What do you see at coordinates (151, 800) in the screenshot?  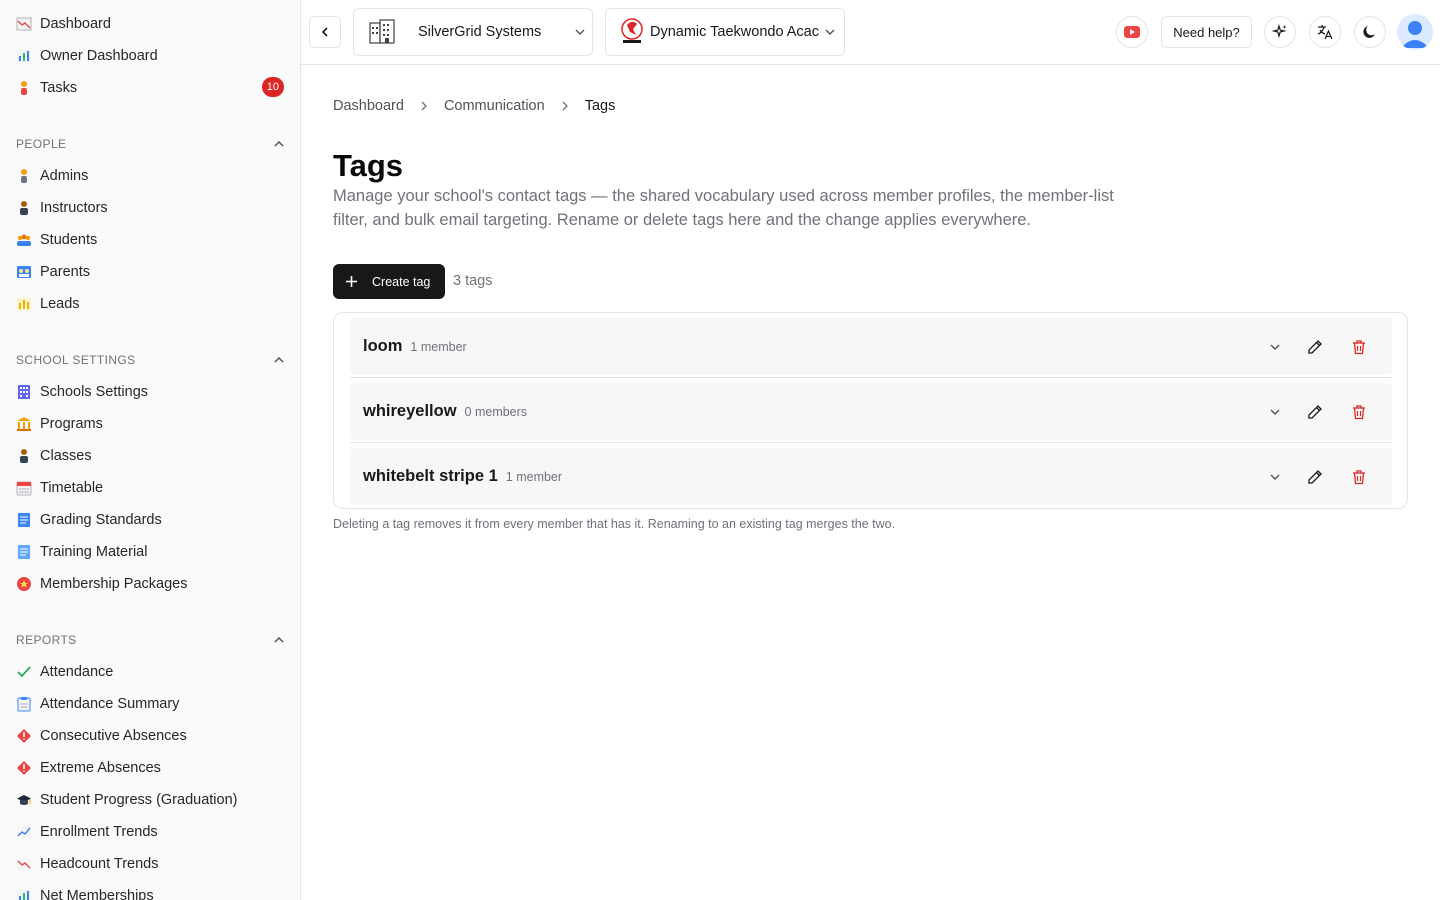 I see `sidebar-item-student-progress: Student Progress (Graduation)` at bounding box center [151, 800].